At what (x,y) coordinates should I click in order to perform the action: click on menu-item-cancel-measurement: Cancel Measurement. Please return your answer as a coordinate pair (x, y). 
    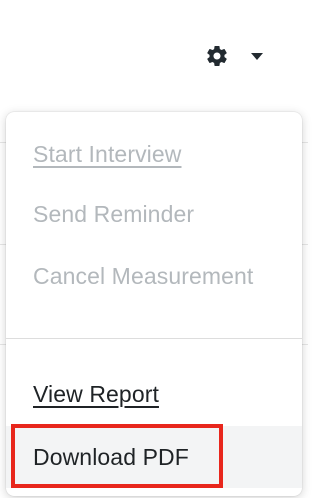
    Looking at the image, I should click on (154, 276).